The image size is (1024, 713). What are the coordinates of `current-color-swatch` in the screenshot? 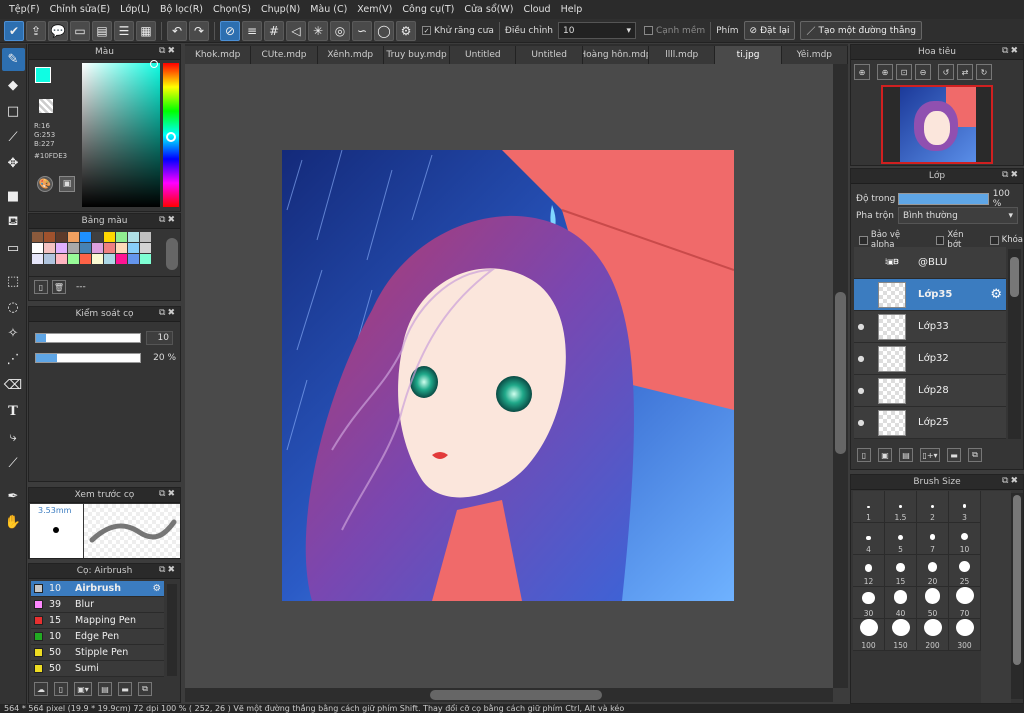 It's located at (43, 75).